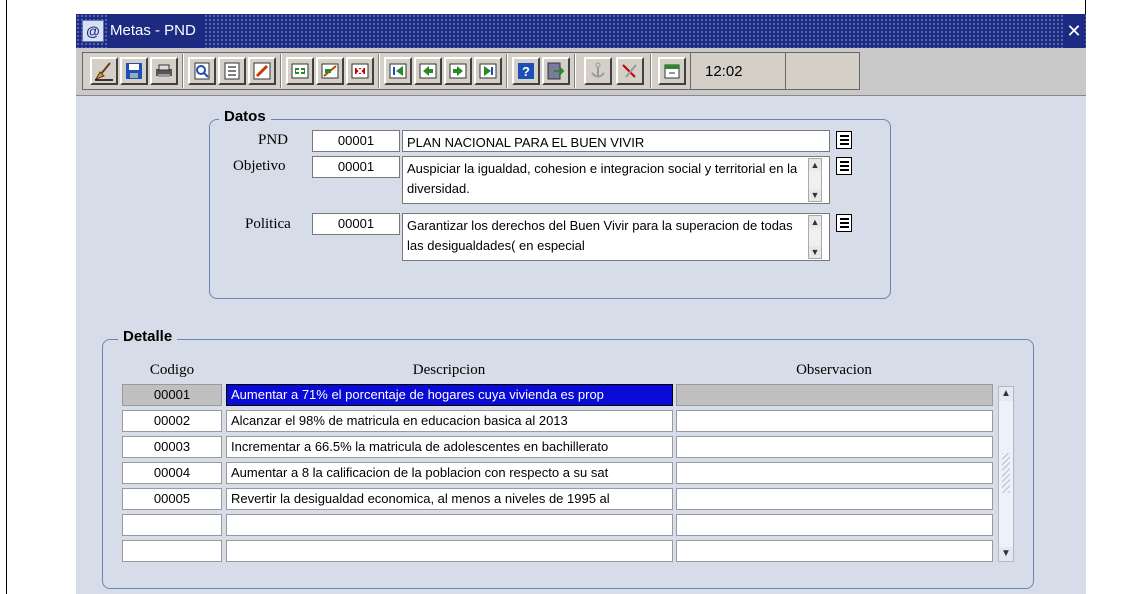 This screenshot has width=1142, height=594. I want to click on codigo-cell: 00002, so click(172, 421).